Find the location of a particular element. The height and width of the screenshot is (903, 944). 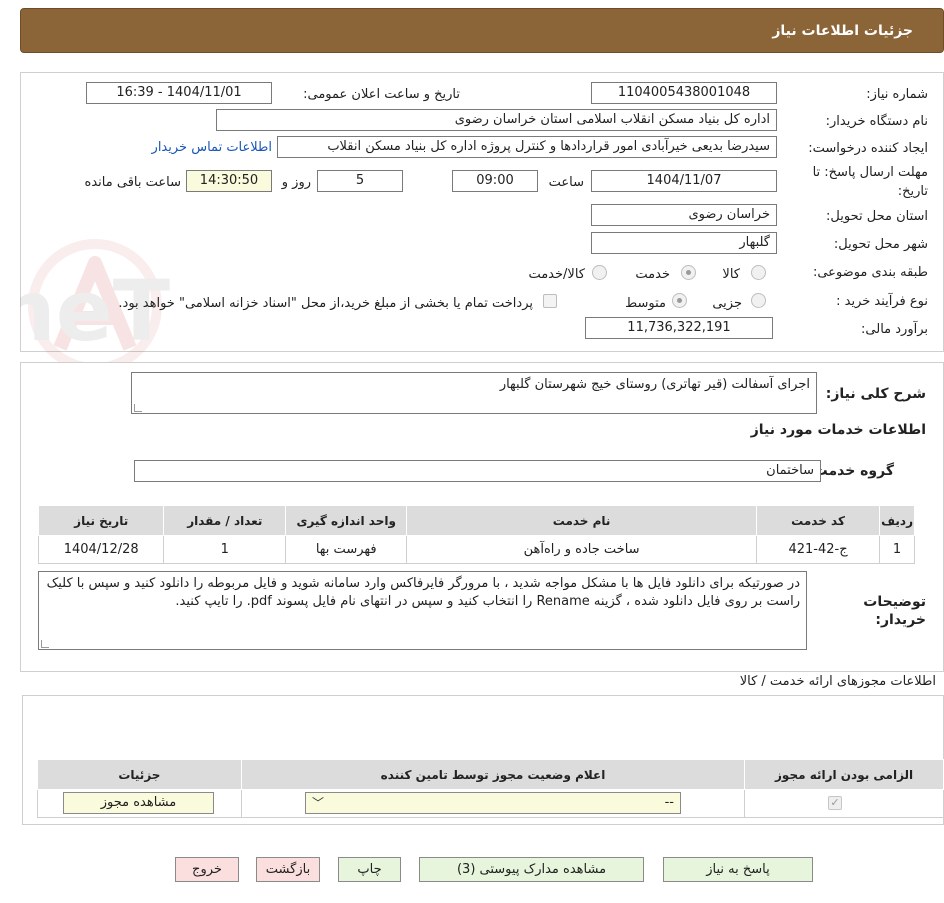

need-number-field: 1104005438001048 is located at coordinates (684, 93).